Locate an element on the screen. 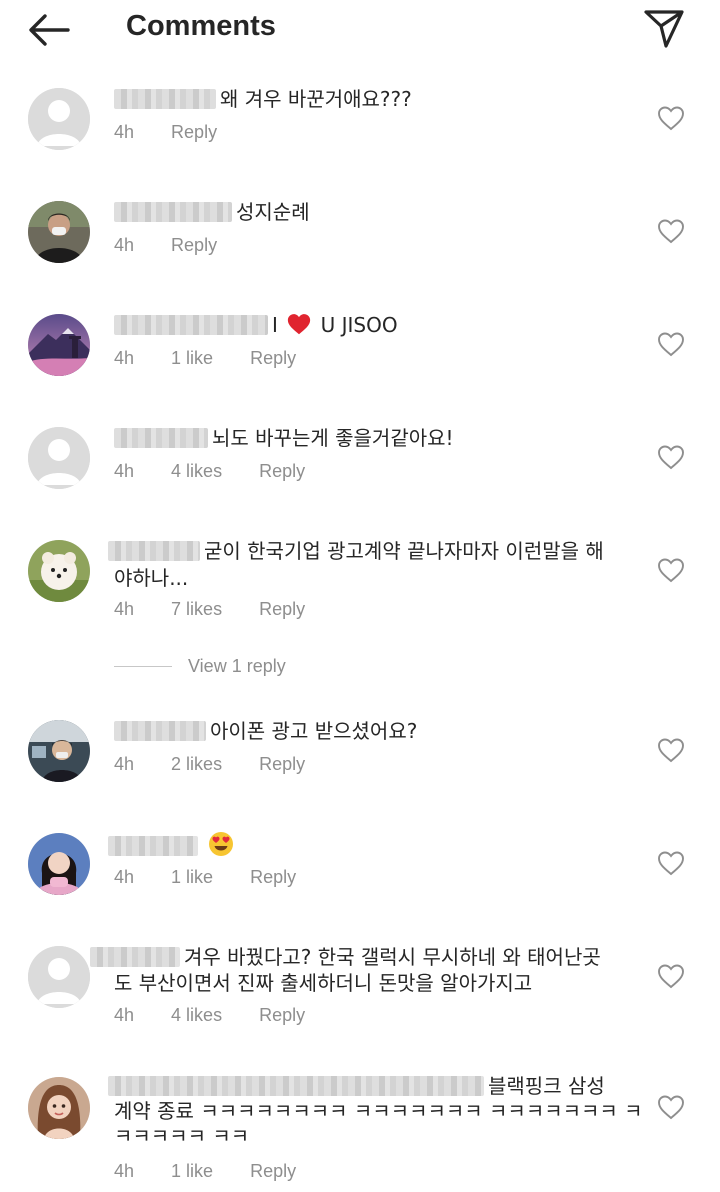 Image resolution: width=720 pixels, height=1192 pixels. comment-text: 뇌도 바꾸는게 좋을거같아요! is located at coordinates (284, 438).